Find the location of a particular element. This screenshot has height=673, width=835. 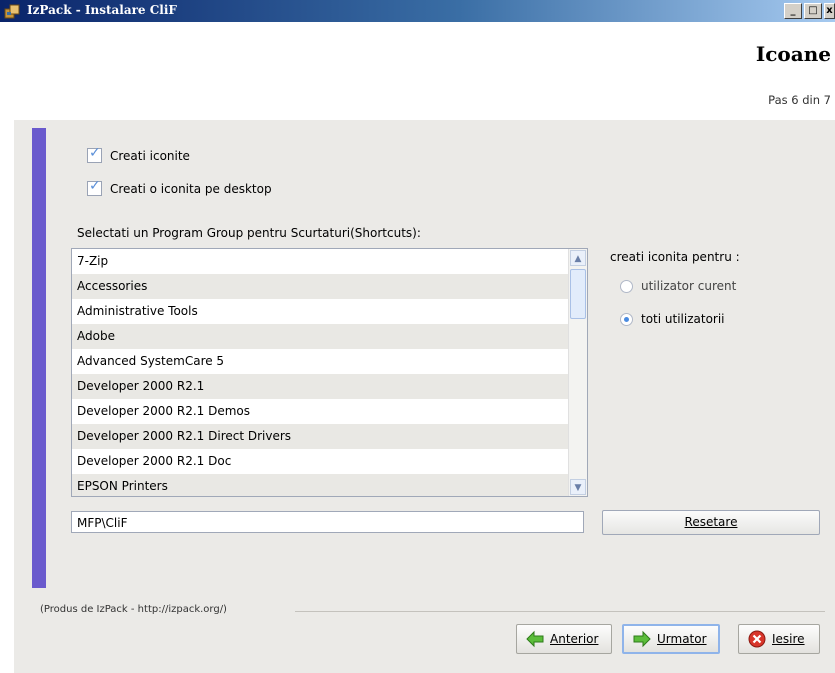

list-item: Adobe is located at coordinates (320, 336).